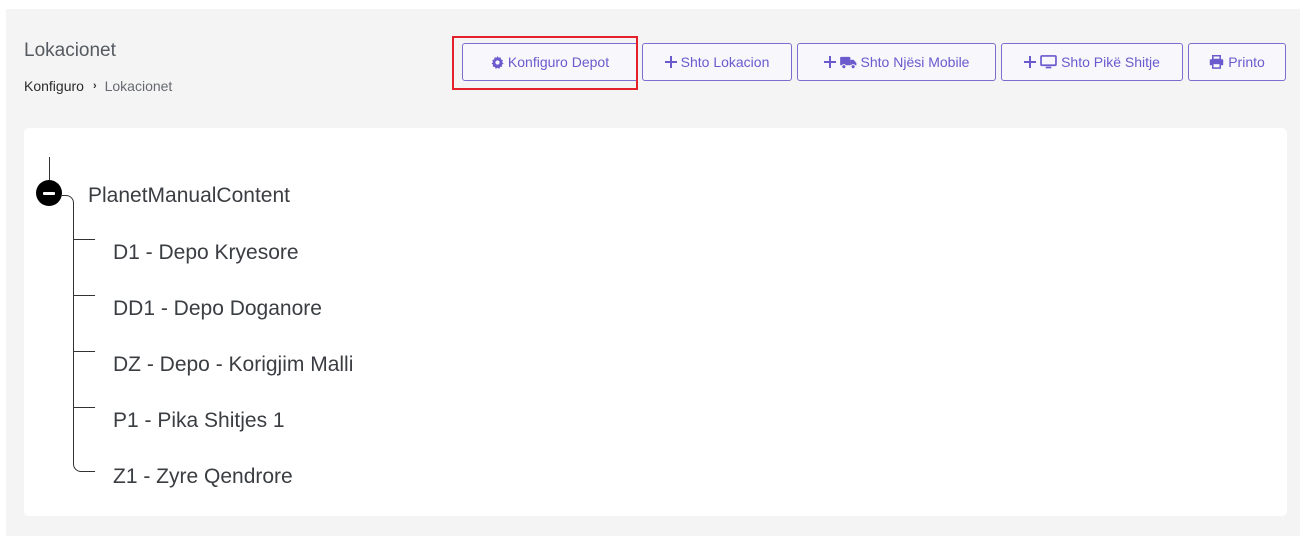 The image size is (1300, 536). Describe the element at coordinates (1048, 62) in the screenshot. I see `monitor-icon` at that location.